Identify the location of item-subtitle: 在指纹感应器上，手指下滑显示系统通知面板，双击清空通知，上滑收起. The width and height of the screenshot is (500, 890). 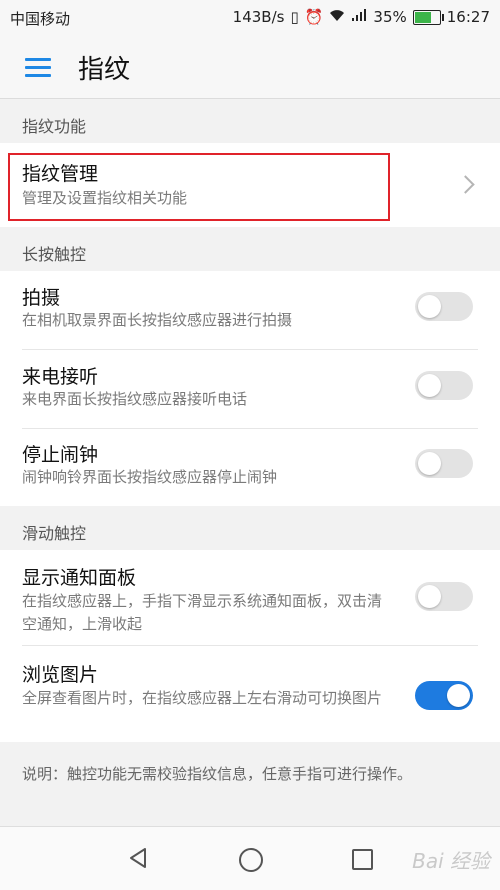
(202, 612).